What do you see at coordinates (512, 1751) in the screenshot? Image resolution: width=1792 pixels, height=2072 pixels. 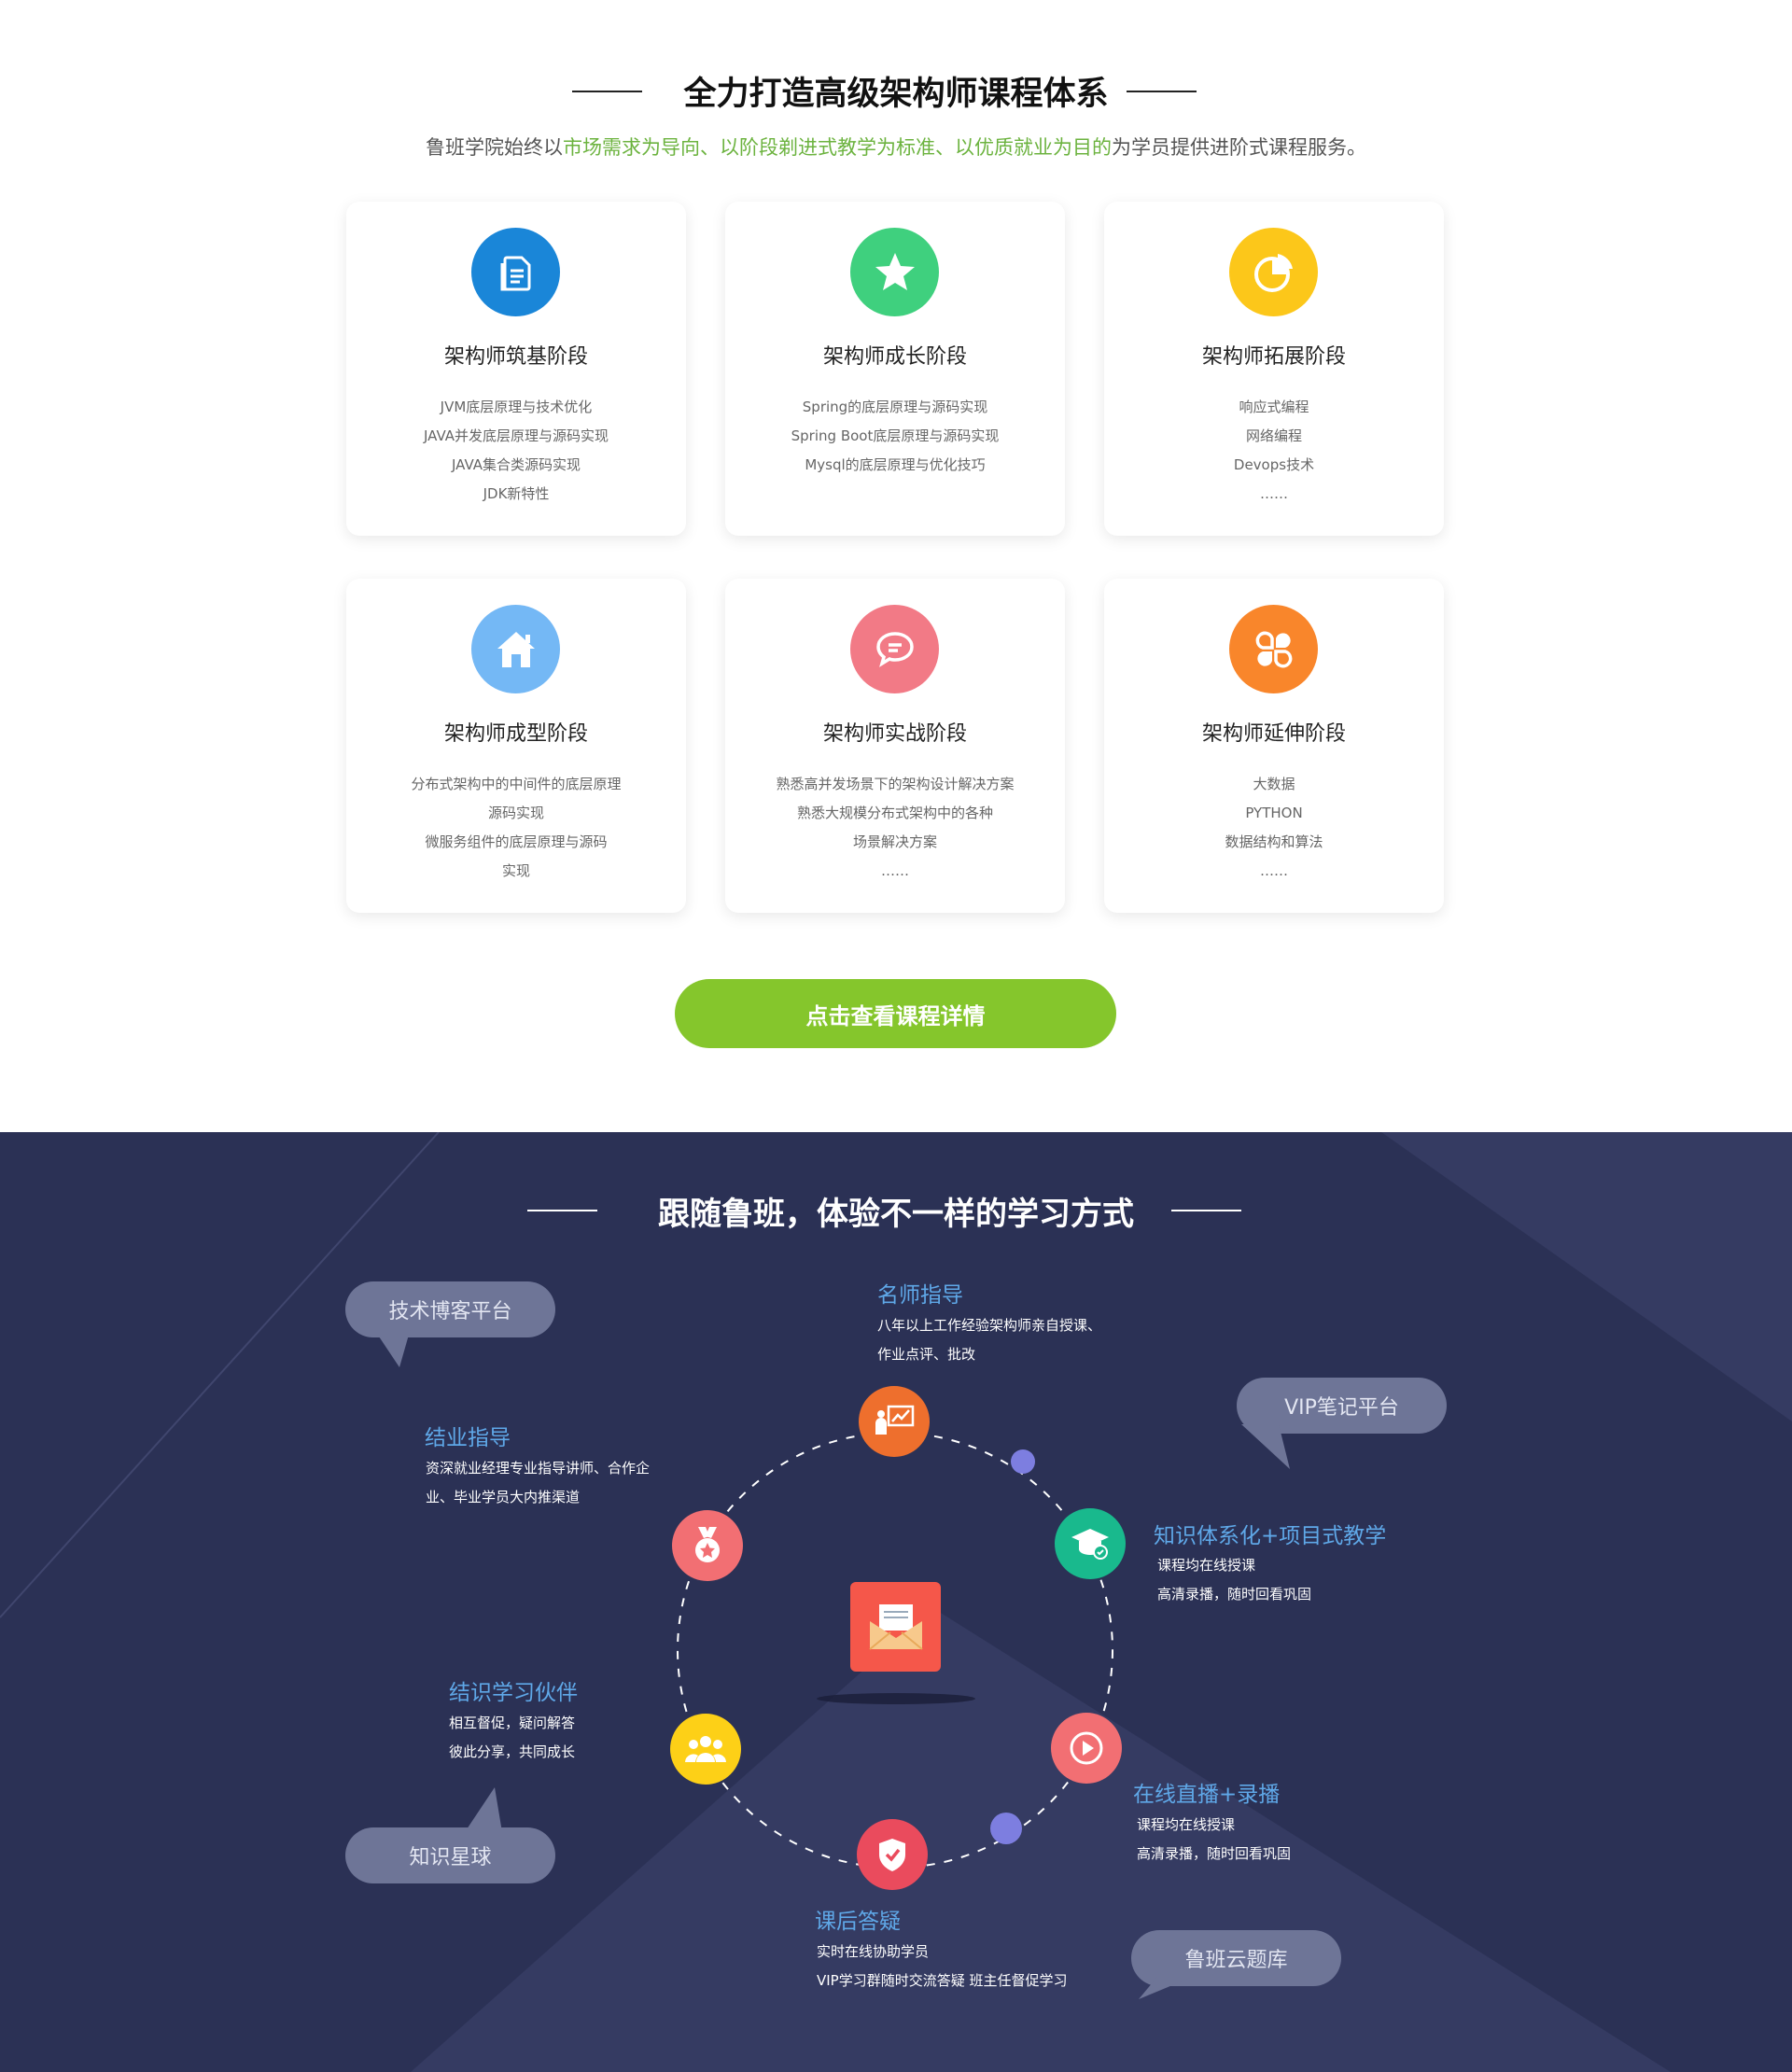 I see `feature-line: 彼此分享，共同成长` at bounding box center [512, 1751].